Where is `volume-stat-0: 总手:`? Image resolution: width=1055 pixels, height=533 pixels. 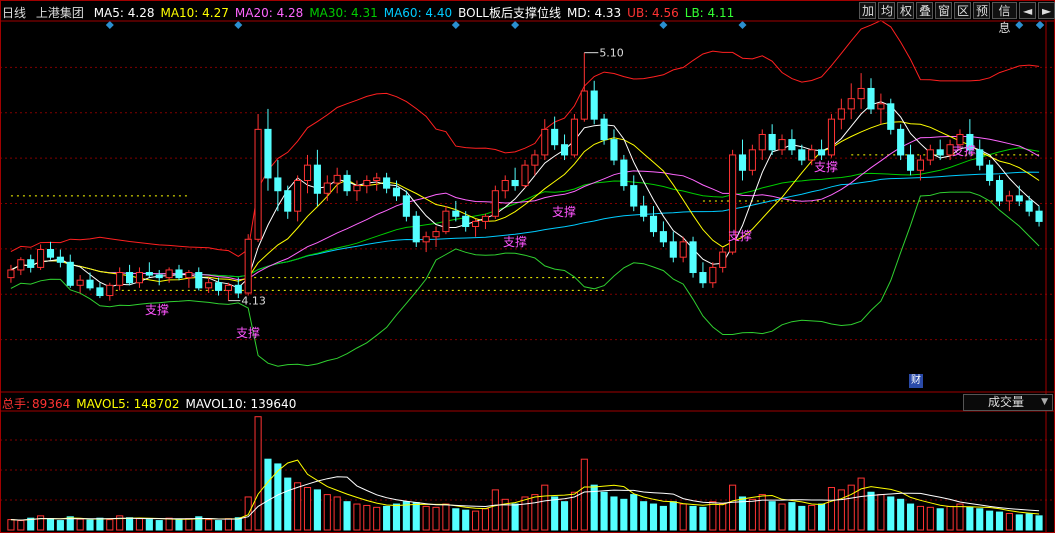
volume-stat-0: 总手: is located at coordinates (16, 404).